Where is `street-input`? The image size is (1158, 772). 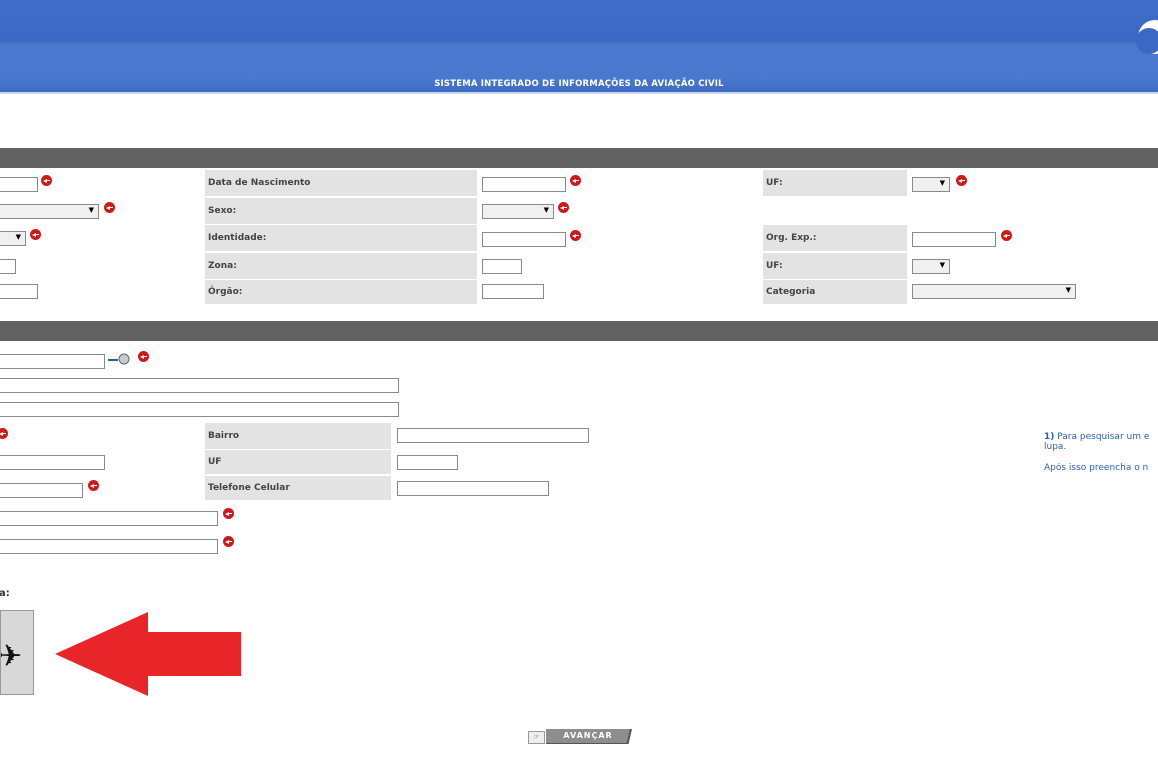
street-input is located at coordinates (199, 385).